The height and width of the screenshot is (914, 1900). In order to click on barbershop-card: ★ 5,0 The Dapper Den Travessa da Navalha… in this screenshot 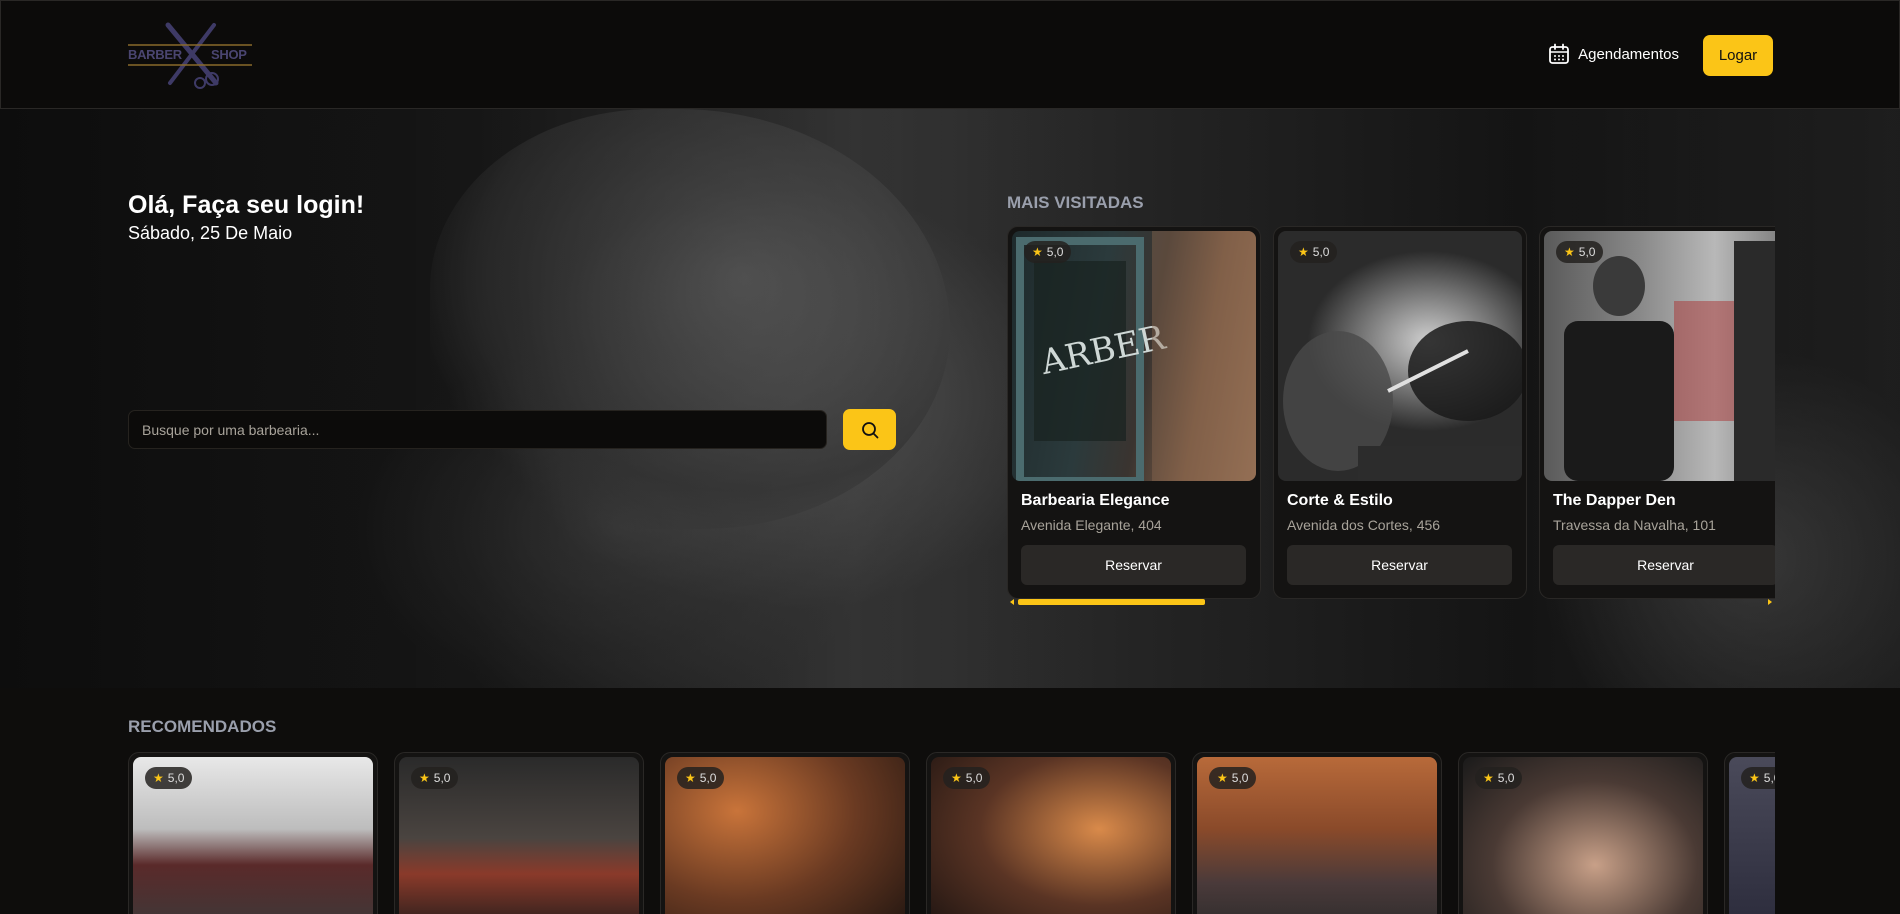, I will do `click(1657, 412)`.